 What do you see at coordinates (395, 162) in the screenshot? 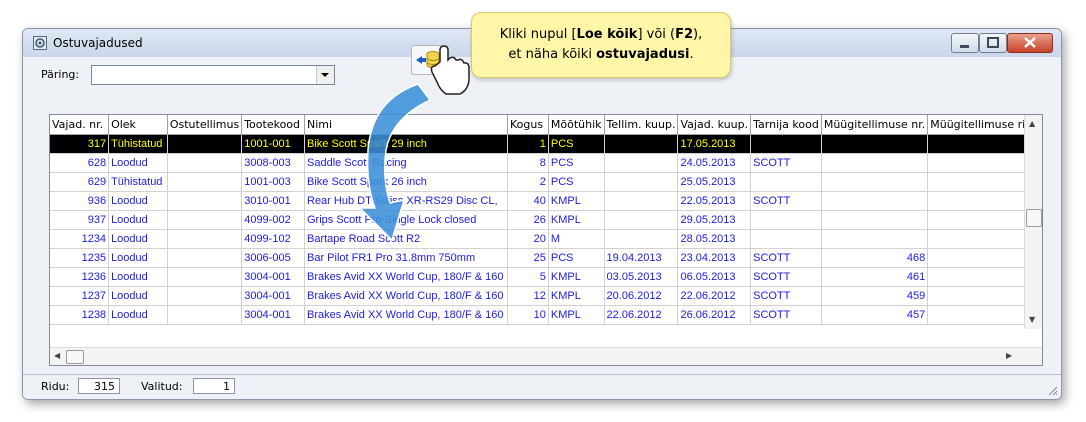
I see `tutorial-arrow-icon` at bounding box center [395, 162].